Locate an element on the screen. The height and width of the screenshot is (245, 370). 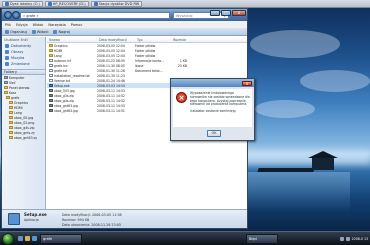
pier is located at coordinates (286, 170).